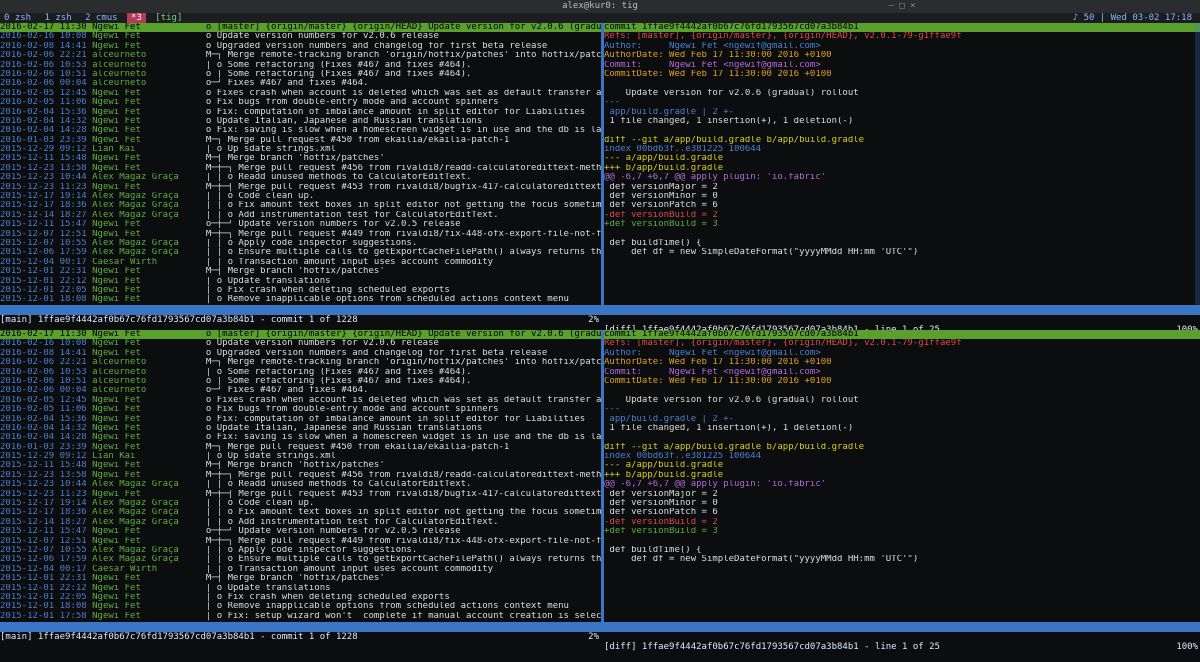  Describe the element at coordinates (902, 503) in the screenshot. I see `diff-line: def versionMinor = 0` at that location.